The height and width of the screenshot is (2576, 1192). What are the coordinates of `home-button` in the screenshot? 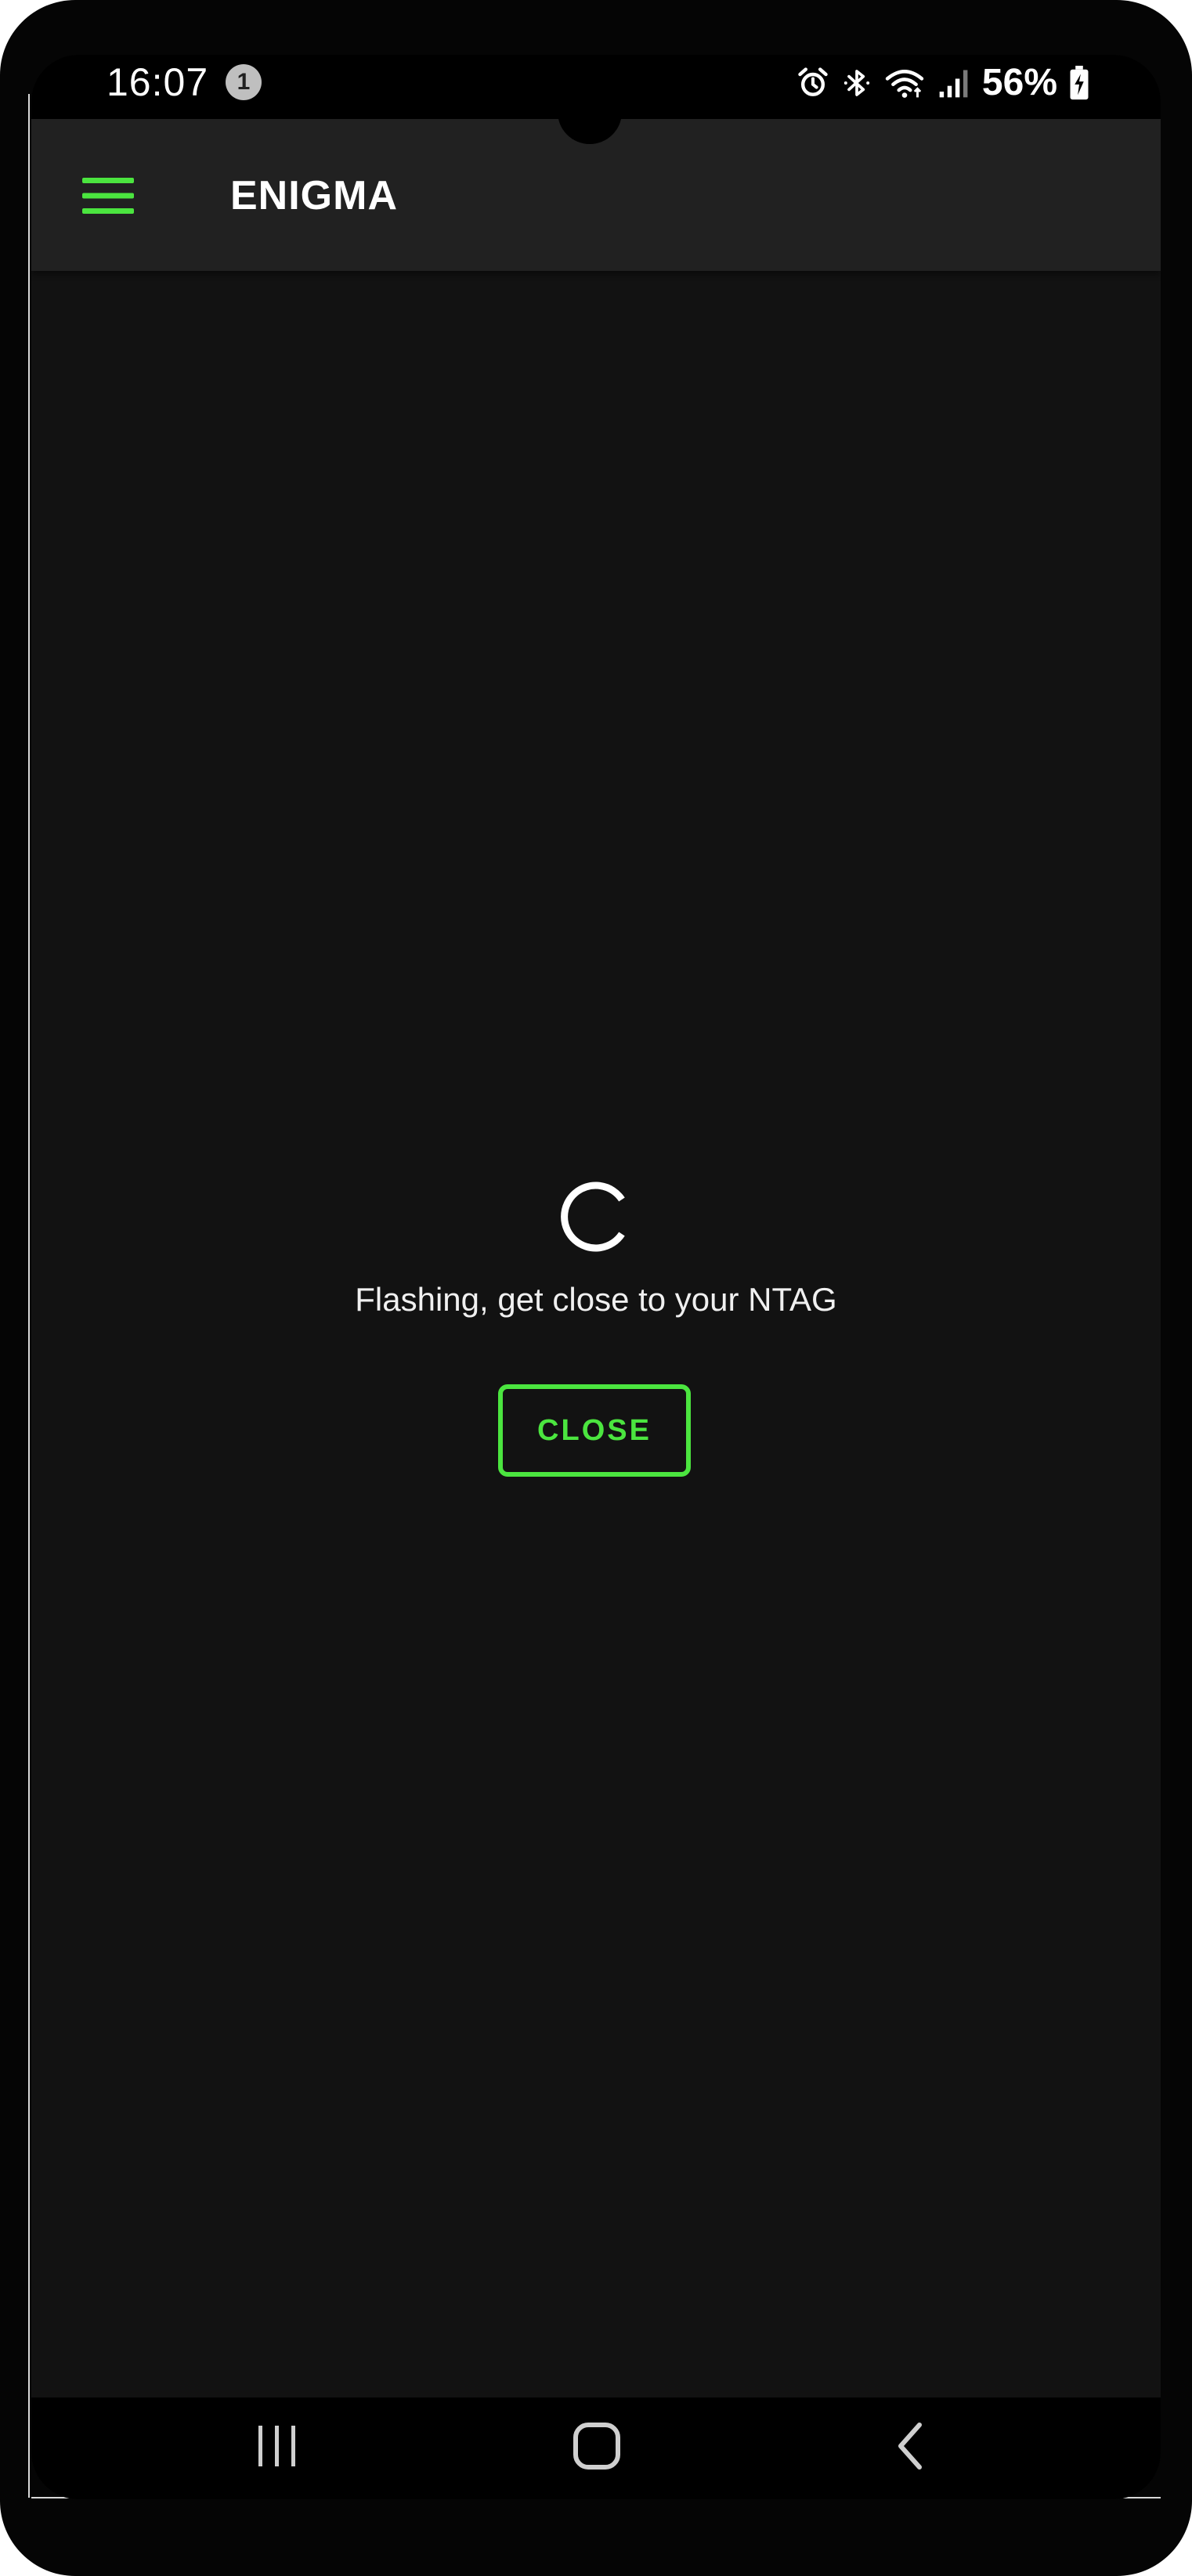 It's located at (597, 2447).